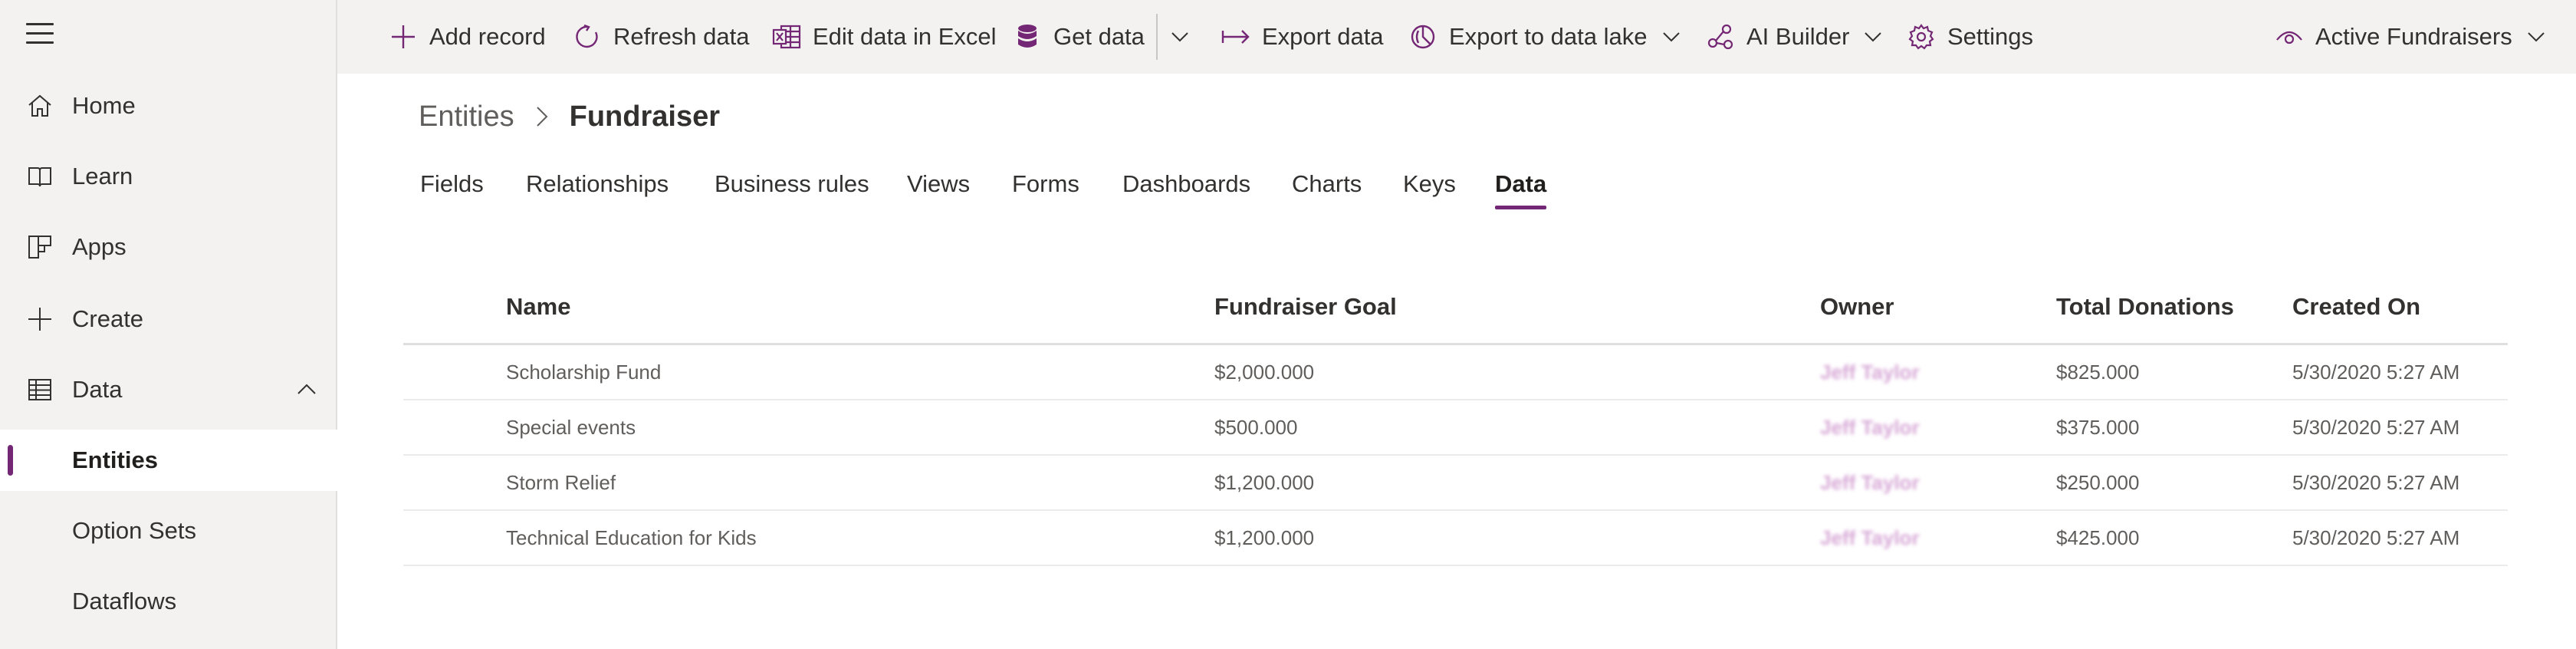  Describe the element at coordinates (100, 246) in the screenshot. I see `sidebar-item-label: Apps` at that location.